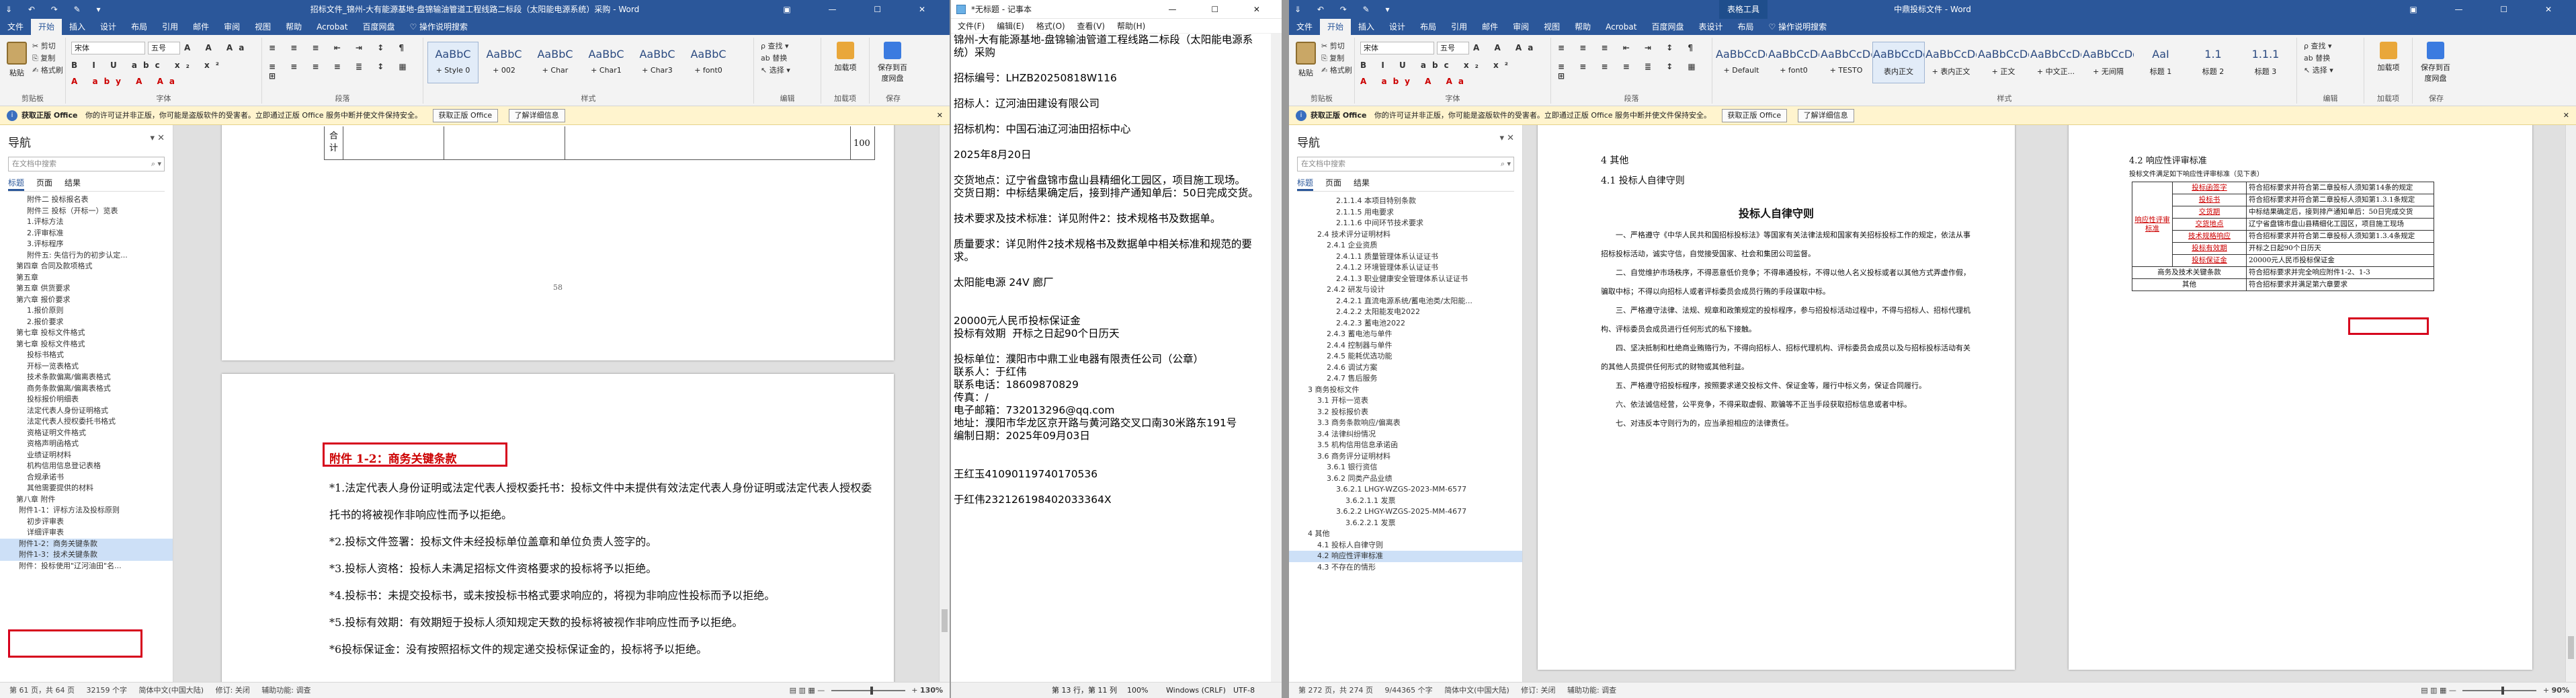 This screenshot has width=2576, height=698. What do you see at coordinates (1405, 223) in the screenshot?
I see `nav-heading-item: 2.1.1.6 中间环节技术要求` at bounding box center [1405, 223].